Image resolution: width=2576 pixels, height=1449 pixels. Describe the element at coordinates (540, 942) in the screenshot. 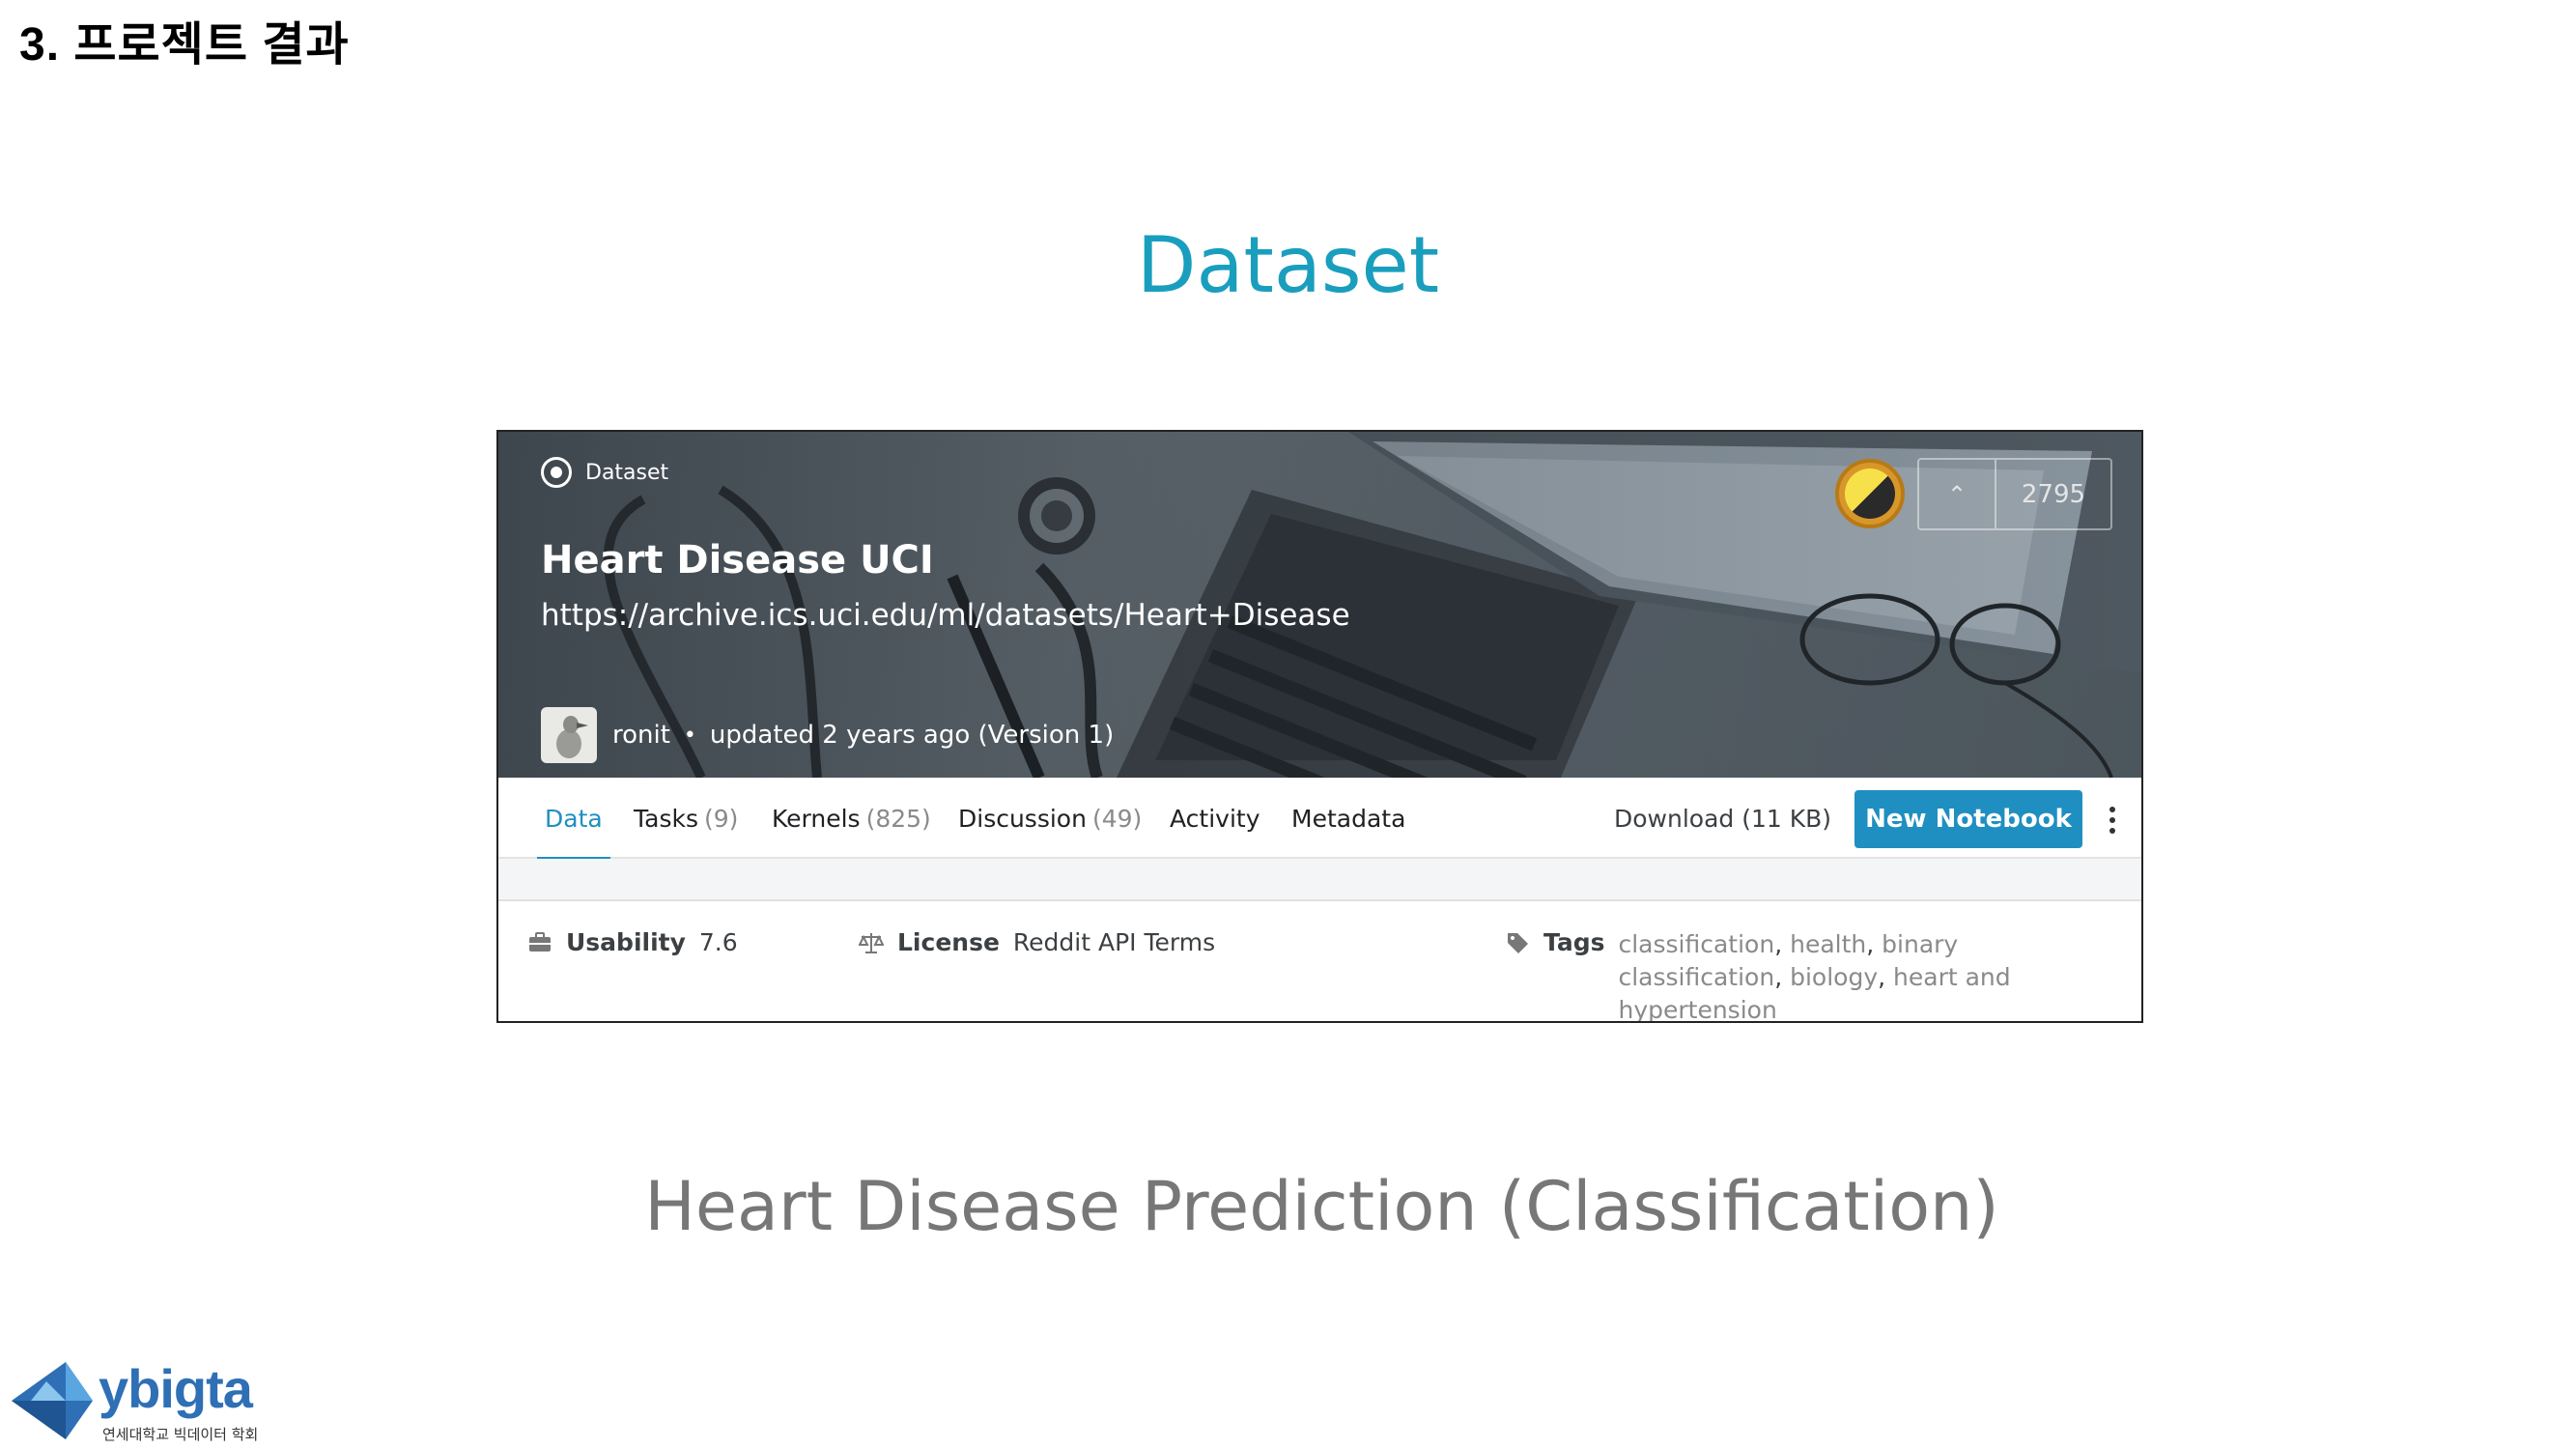

I see `briefcase-icon` at that location.